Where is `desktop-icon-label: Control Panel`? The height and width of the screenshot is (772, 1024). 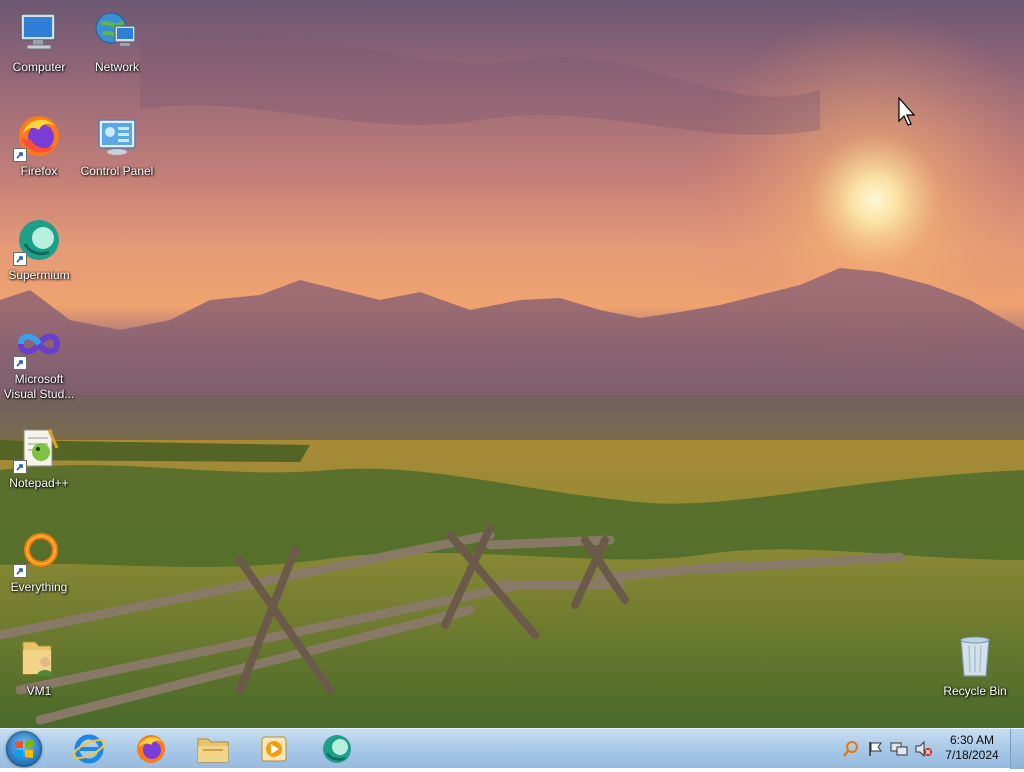 desktop-icon-label: Control Panel is located at coordinates (117, 171).